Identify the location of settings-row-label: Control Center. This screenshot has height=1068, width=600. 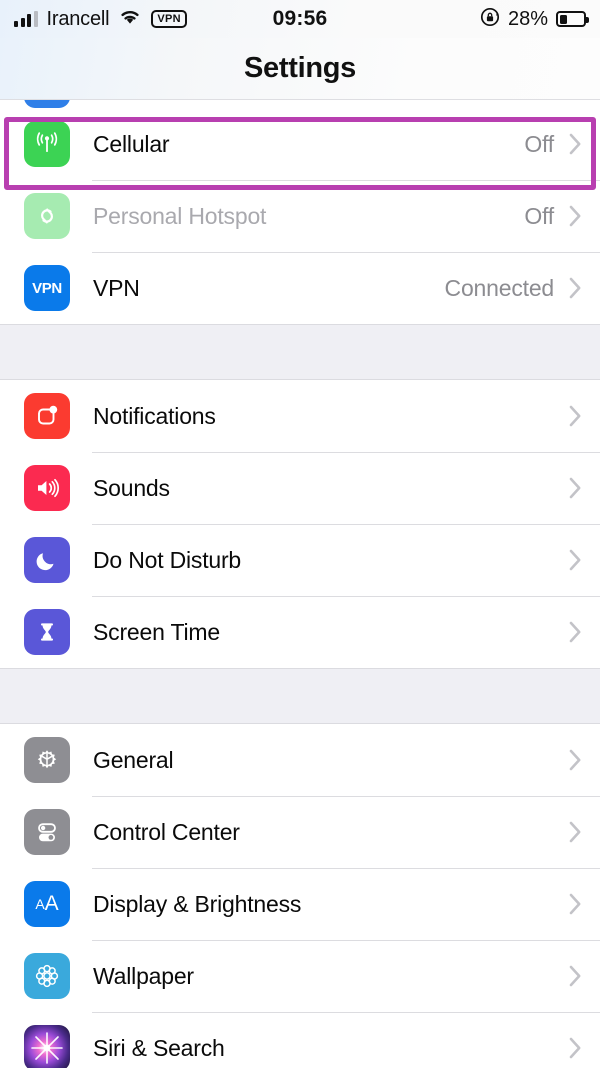
(166, 831).